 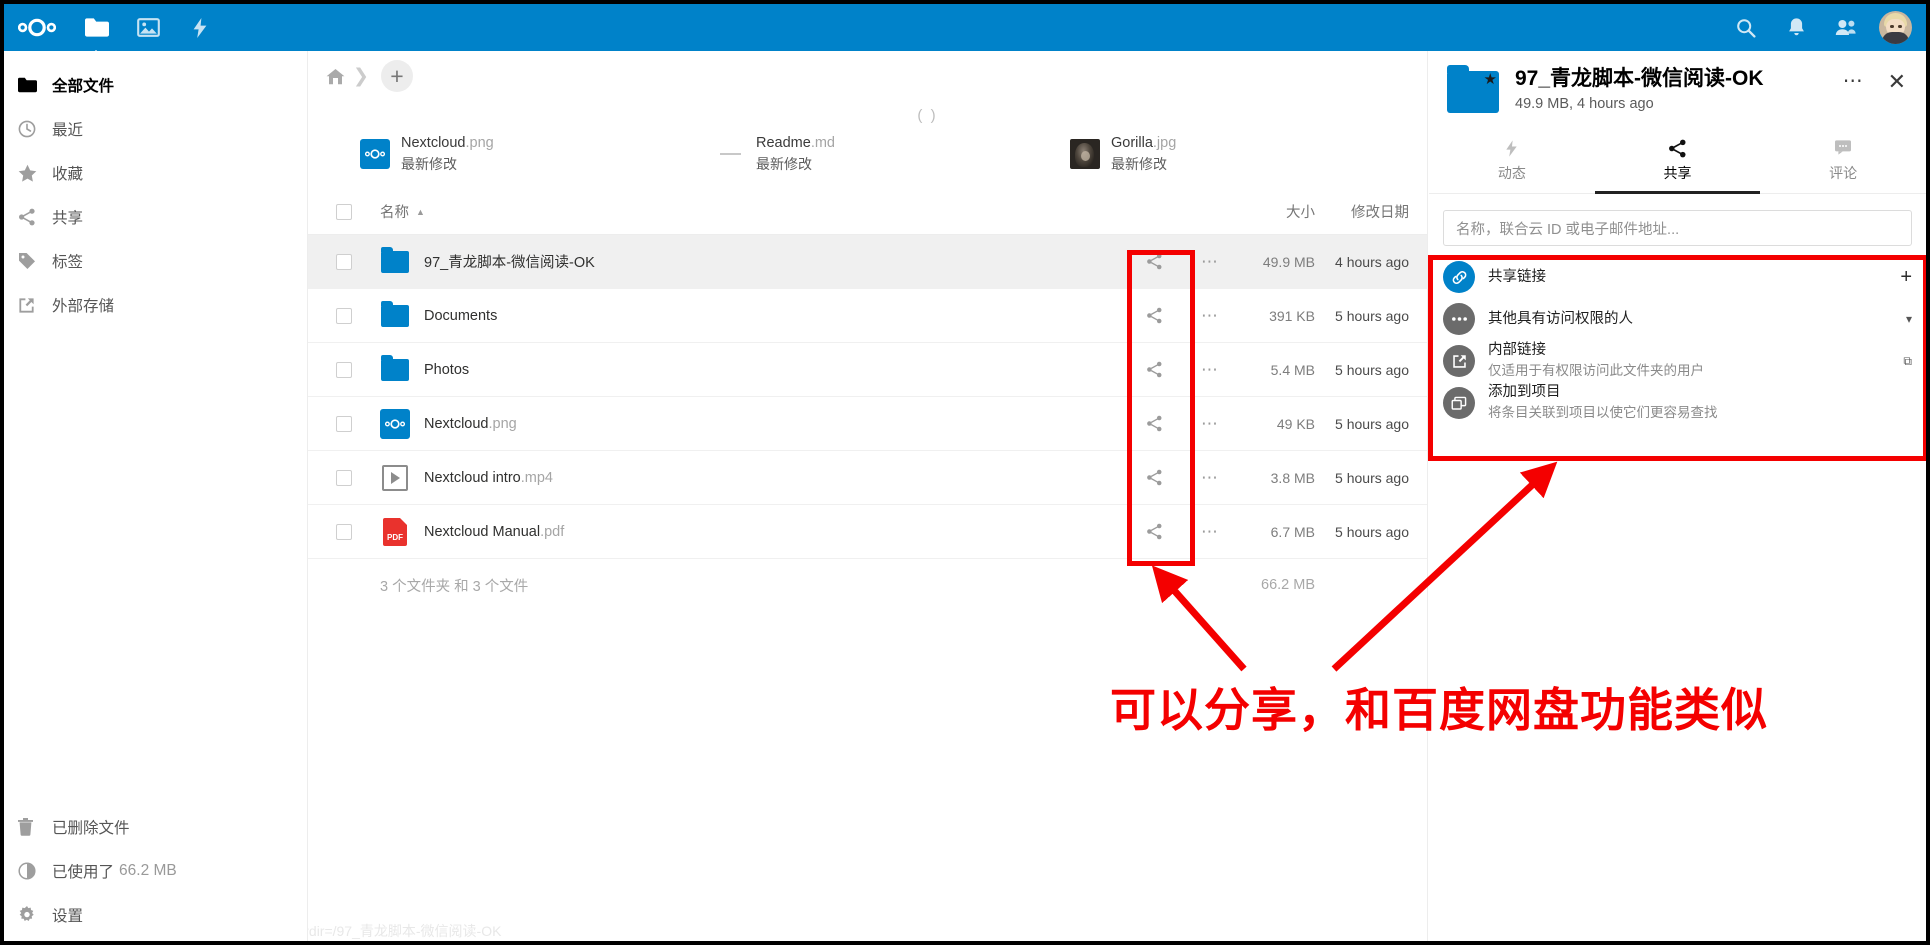 I want to click on nextcloud-logo, so click(x=37, y=27).